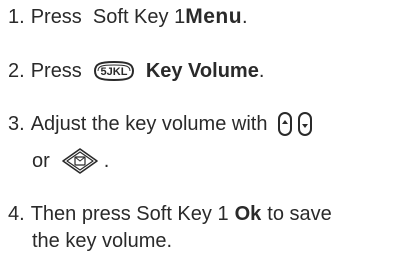 This screenshot has width=412, height=256. What do you see at coordinates (106, 161) in the screenshot?
I see `step-3-period: .` at bounding box center [106, 161].